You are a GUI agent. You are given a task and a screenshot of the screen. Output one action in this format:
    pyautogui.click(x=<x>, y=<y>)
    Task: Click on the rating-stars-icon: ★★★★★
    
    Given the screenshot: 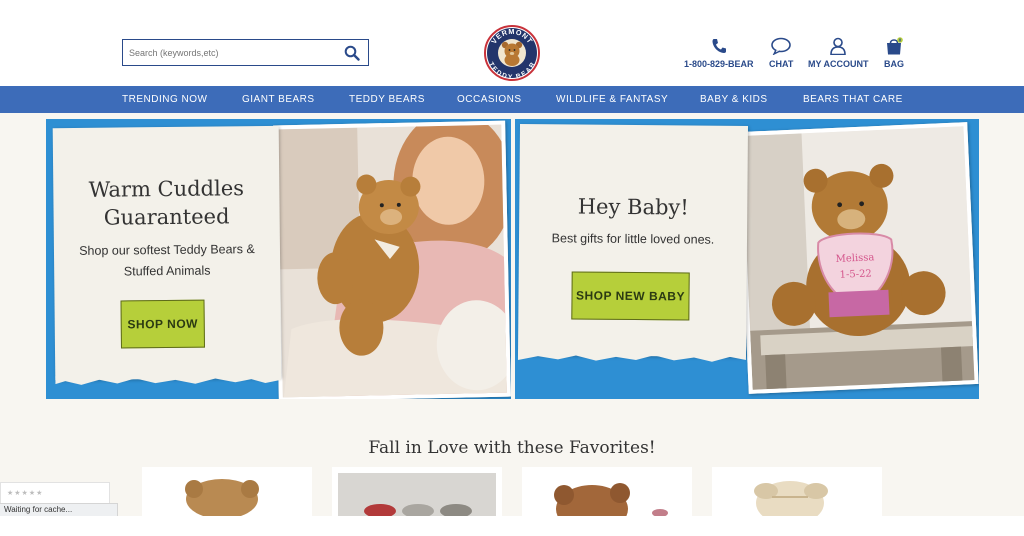 What is the action you would take?
    pyautogui.click(x=25, y=493)
    